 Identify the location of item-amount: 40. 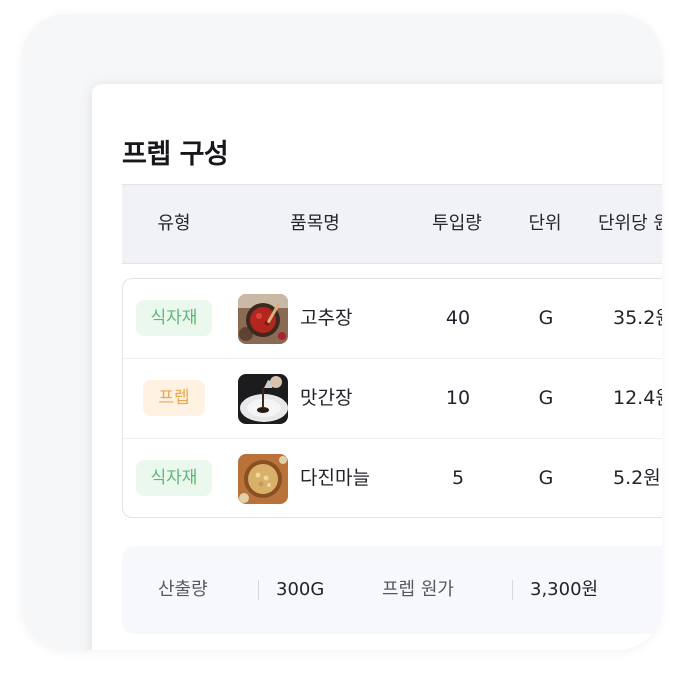
(458, 318).